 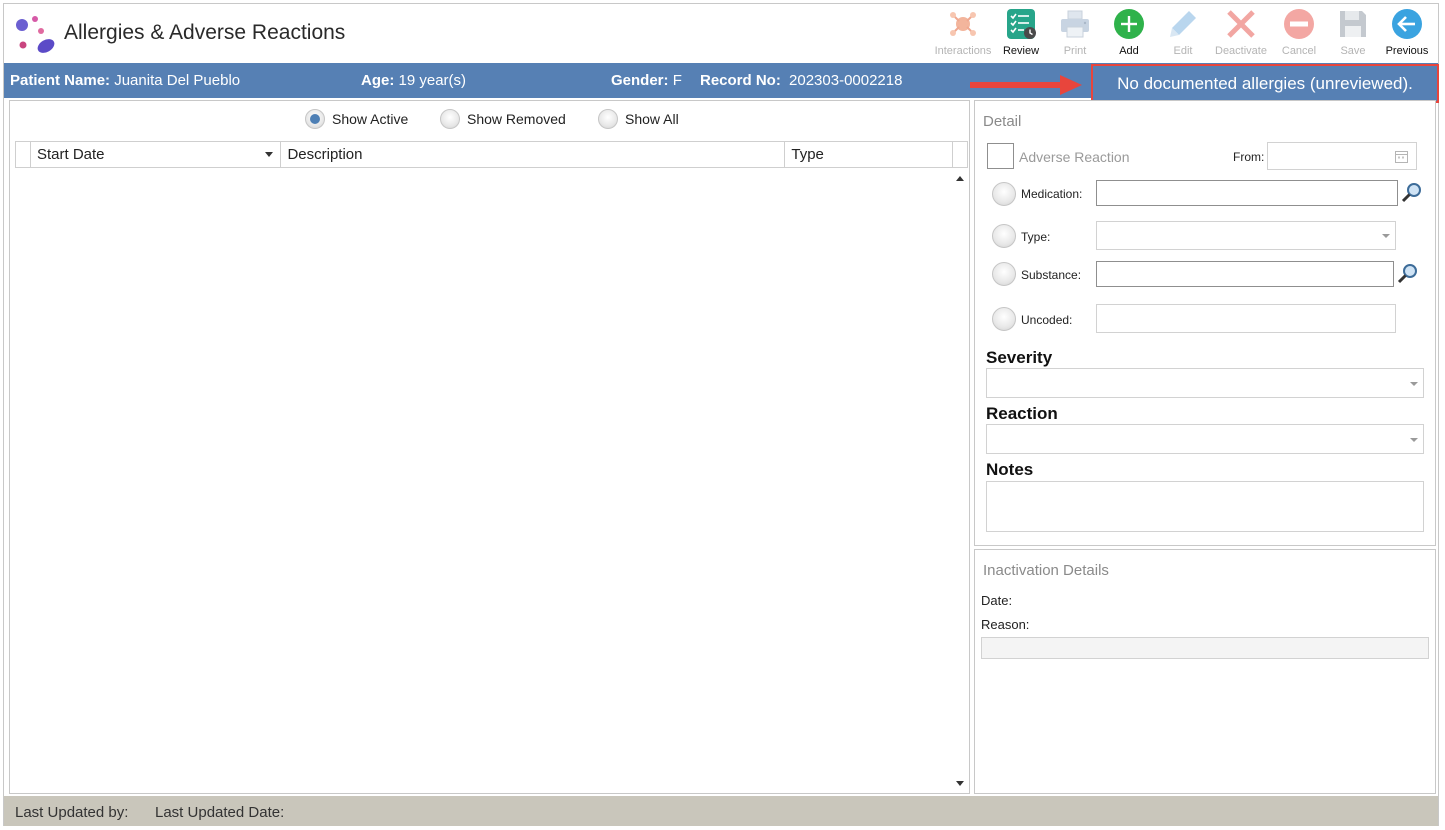 I want to click on patient-age-label: Age:, so click(x=378, y=80).